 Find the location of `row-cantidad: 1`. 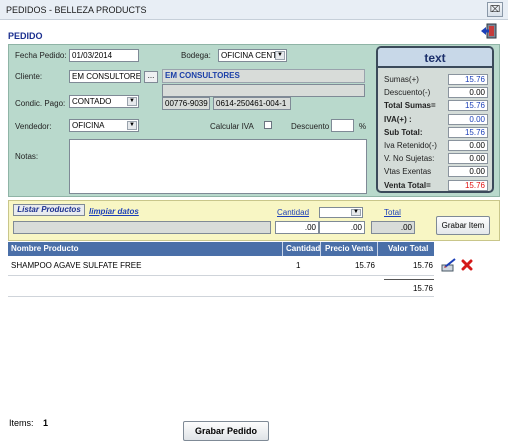

row-cantidad: 1 is located at coordinates (298, 265).